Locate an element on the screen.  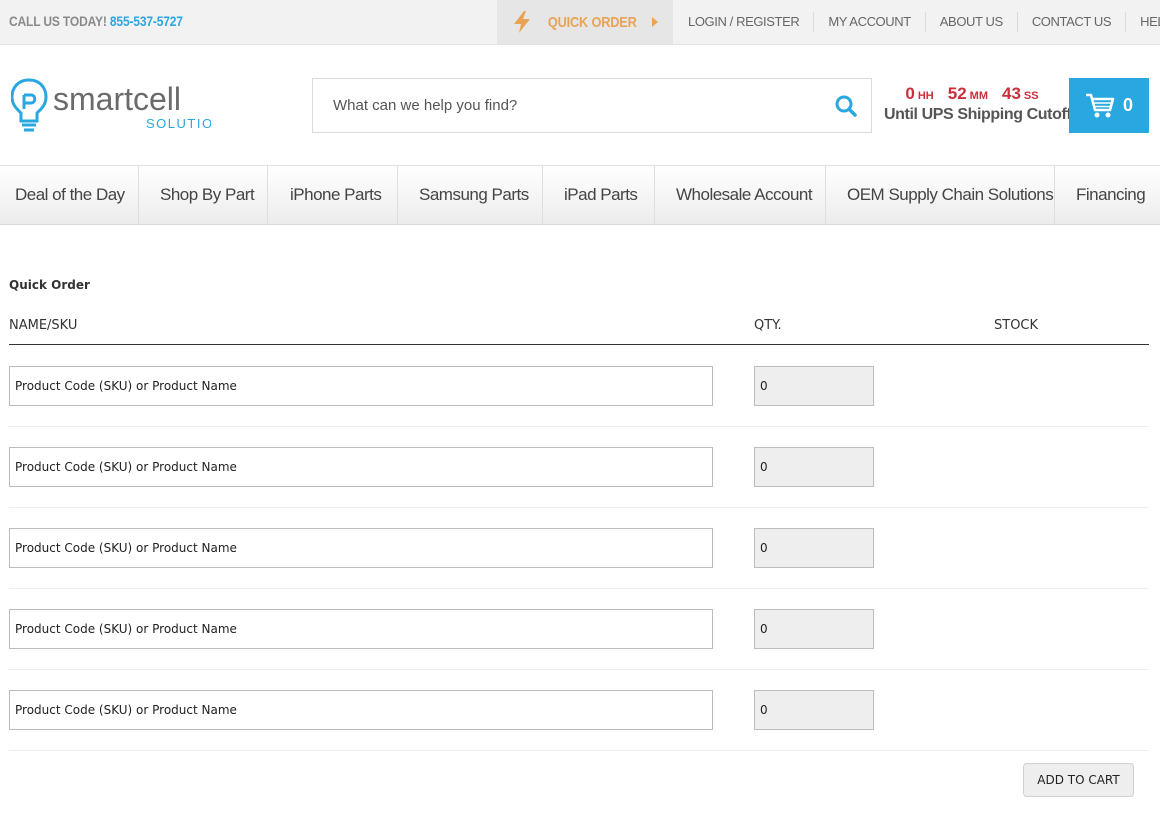
search-box is located at coordinates (592, 105).